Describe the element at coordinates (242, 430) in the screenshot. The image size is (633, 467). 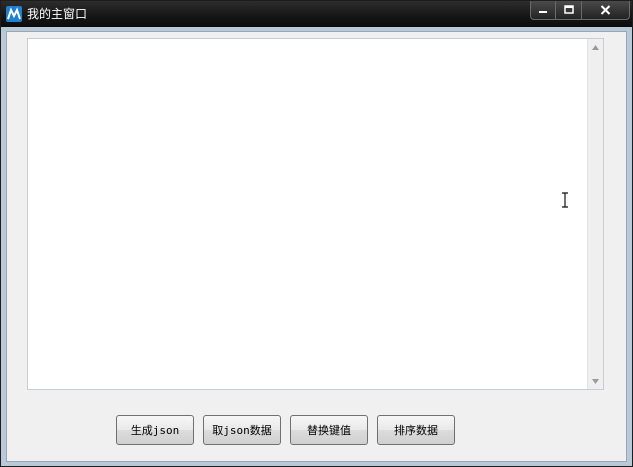
I see `fetch-json-data-button: 取json数据` at that location.